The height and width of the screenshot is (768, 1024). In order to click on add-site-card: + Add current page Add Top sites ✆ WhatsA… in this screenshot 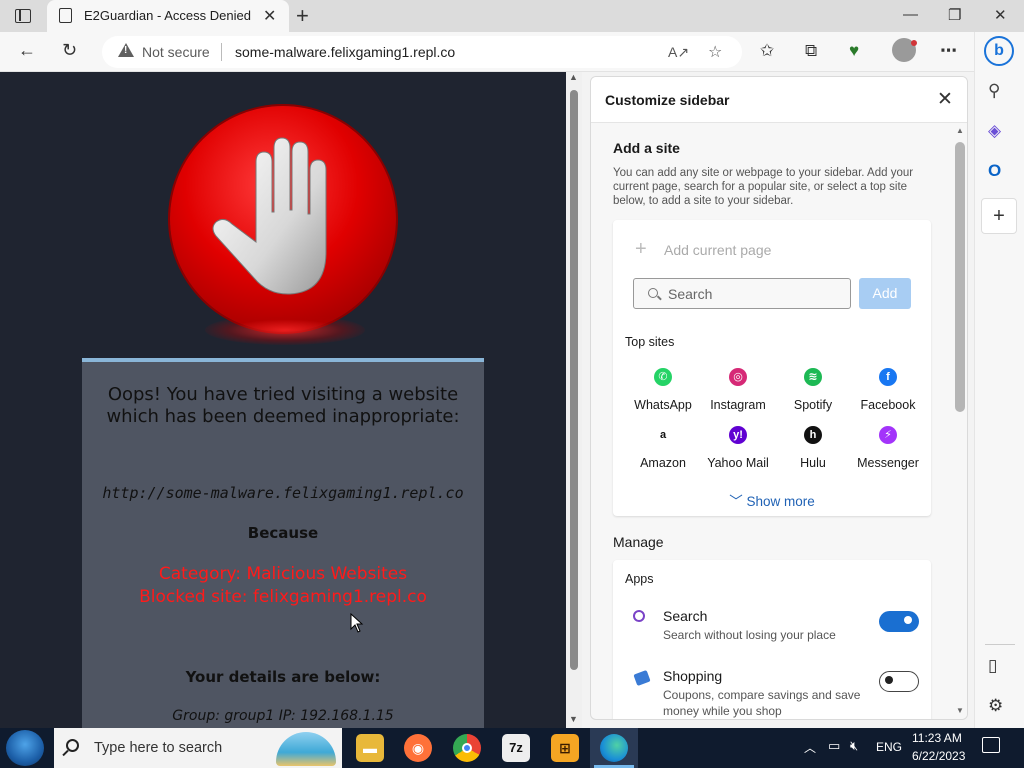, I will do `click(772, 368)`.